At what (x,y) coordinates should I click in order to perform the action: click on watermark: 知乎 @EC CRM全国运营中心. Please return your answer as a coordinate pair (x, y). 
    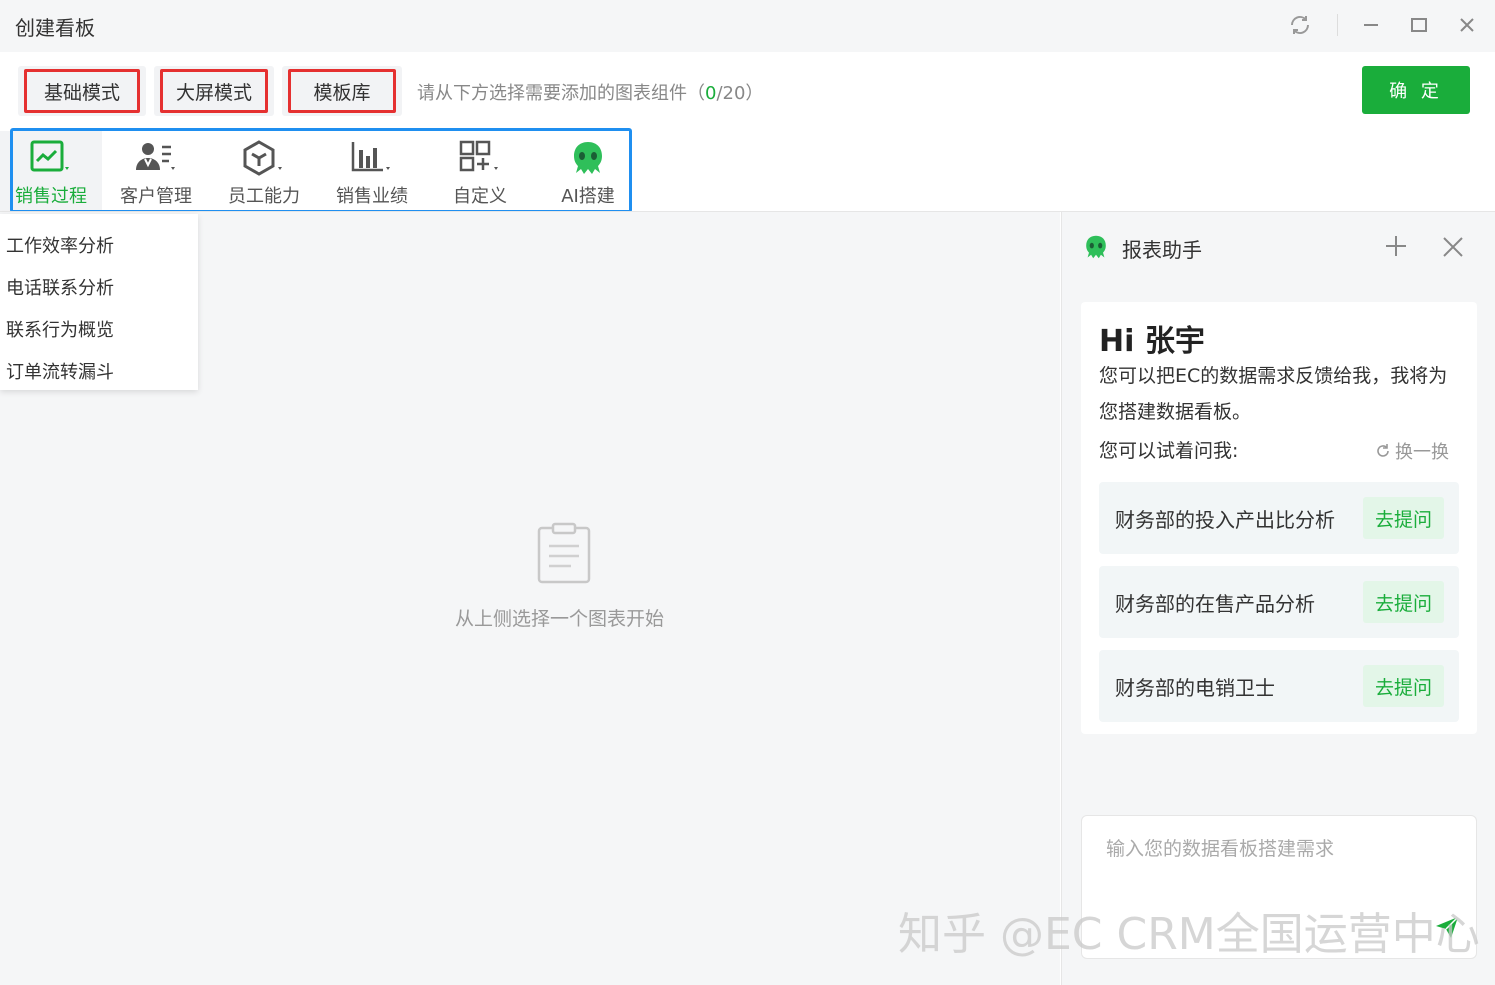
    Looking at the image, I should click on (1189, 934).